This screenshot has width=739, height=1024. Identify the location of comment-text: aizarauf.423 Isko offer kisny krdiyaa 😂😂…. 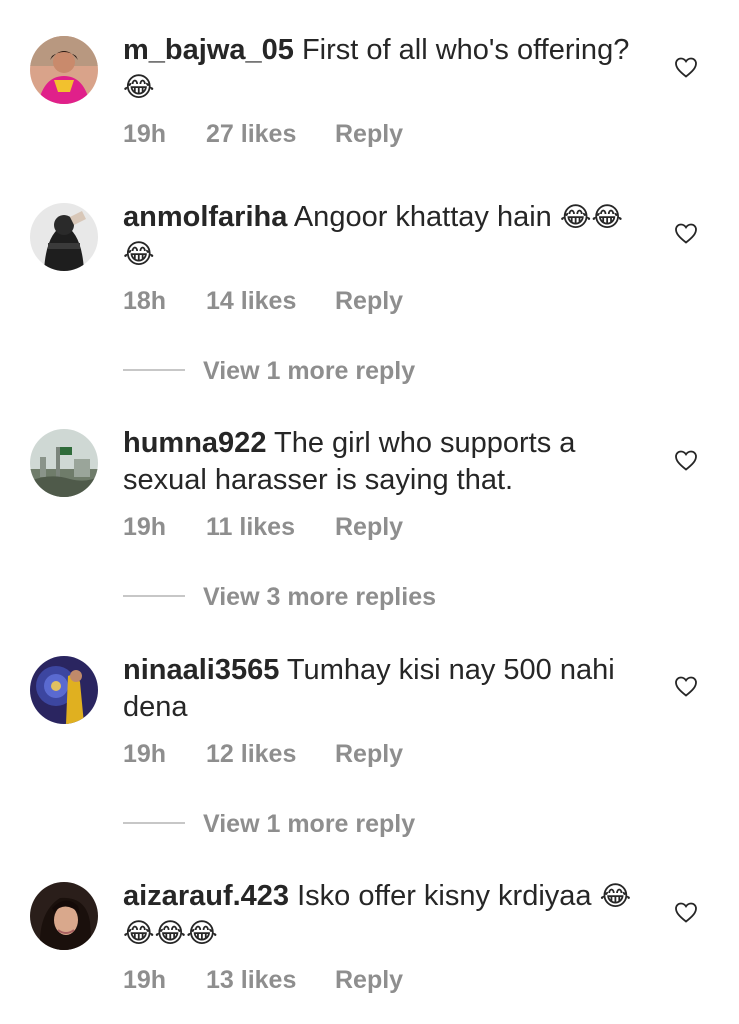
(383, 915).